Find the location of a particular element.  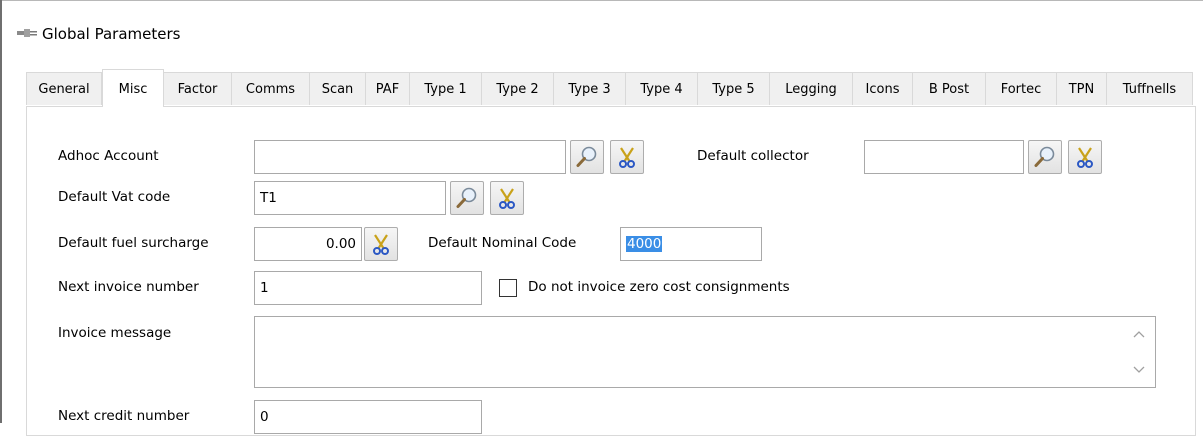

tab-tuffnells: Tuffnells is located at coordinates (1150, 88).